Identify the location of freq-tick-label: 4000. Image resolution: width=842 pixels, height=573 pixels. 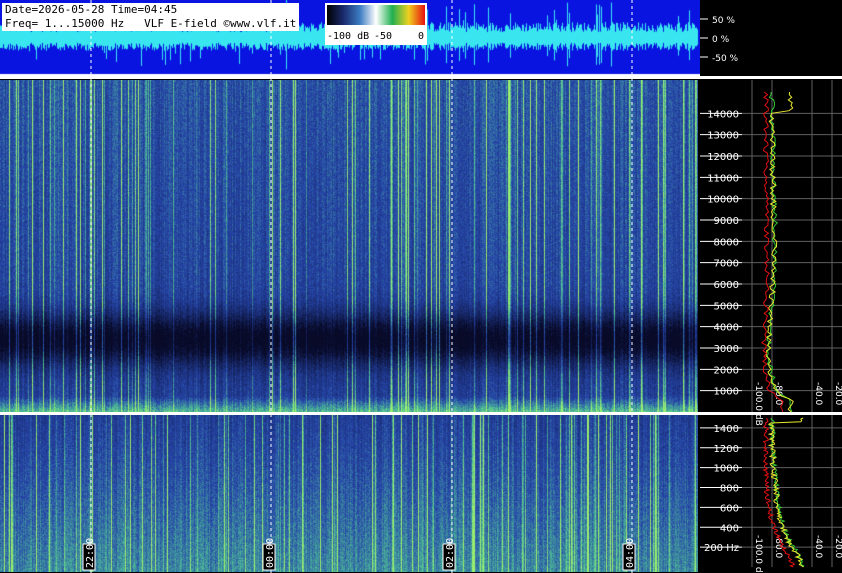
(726, 328).